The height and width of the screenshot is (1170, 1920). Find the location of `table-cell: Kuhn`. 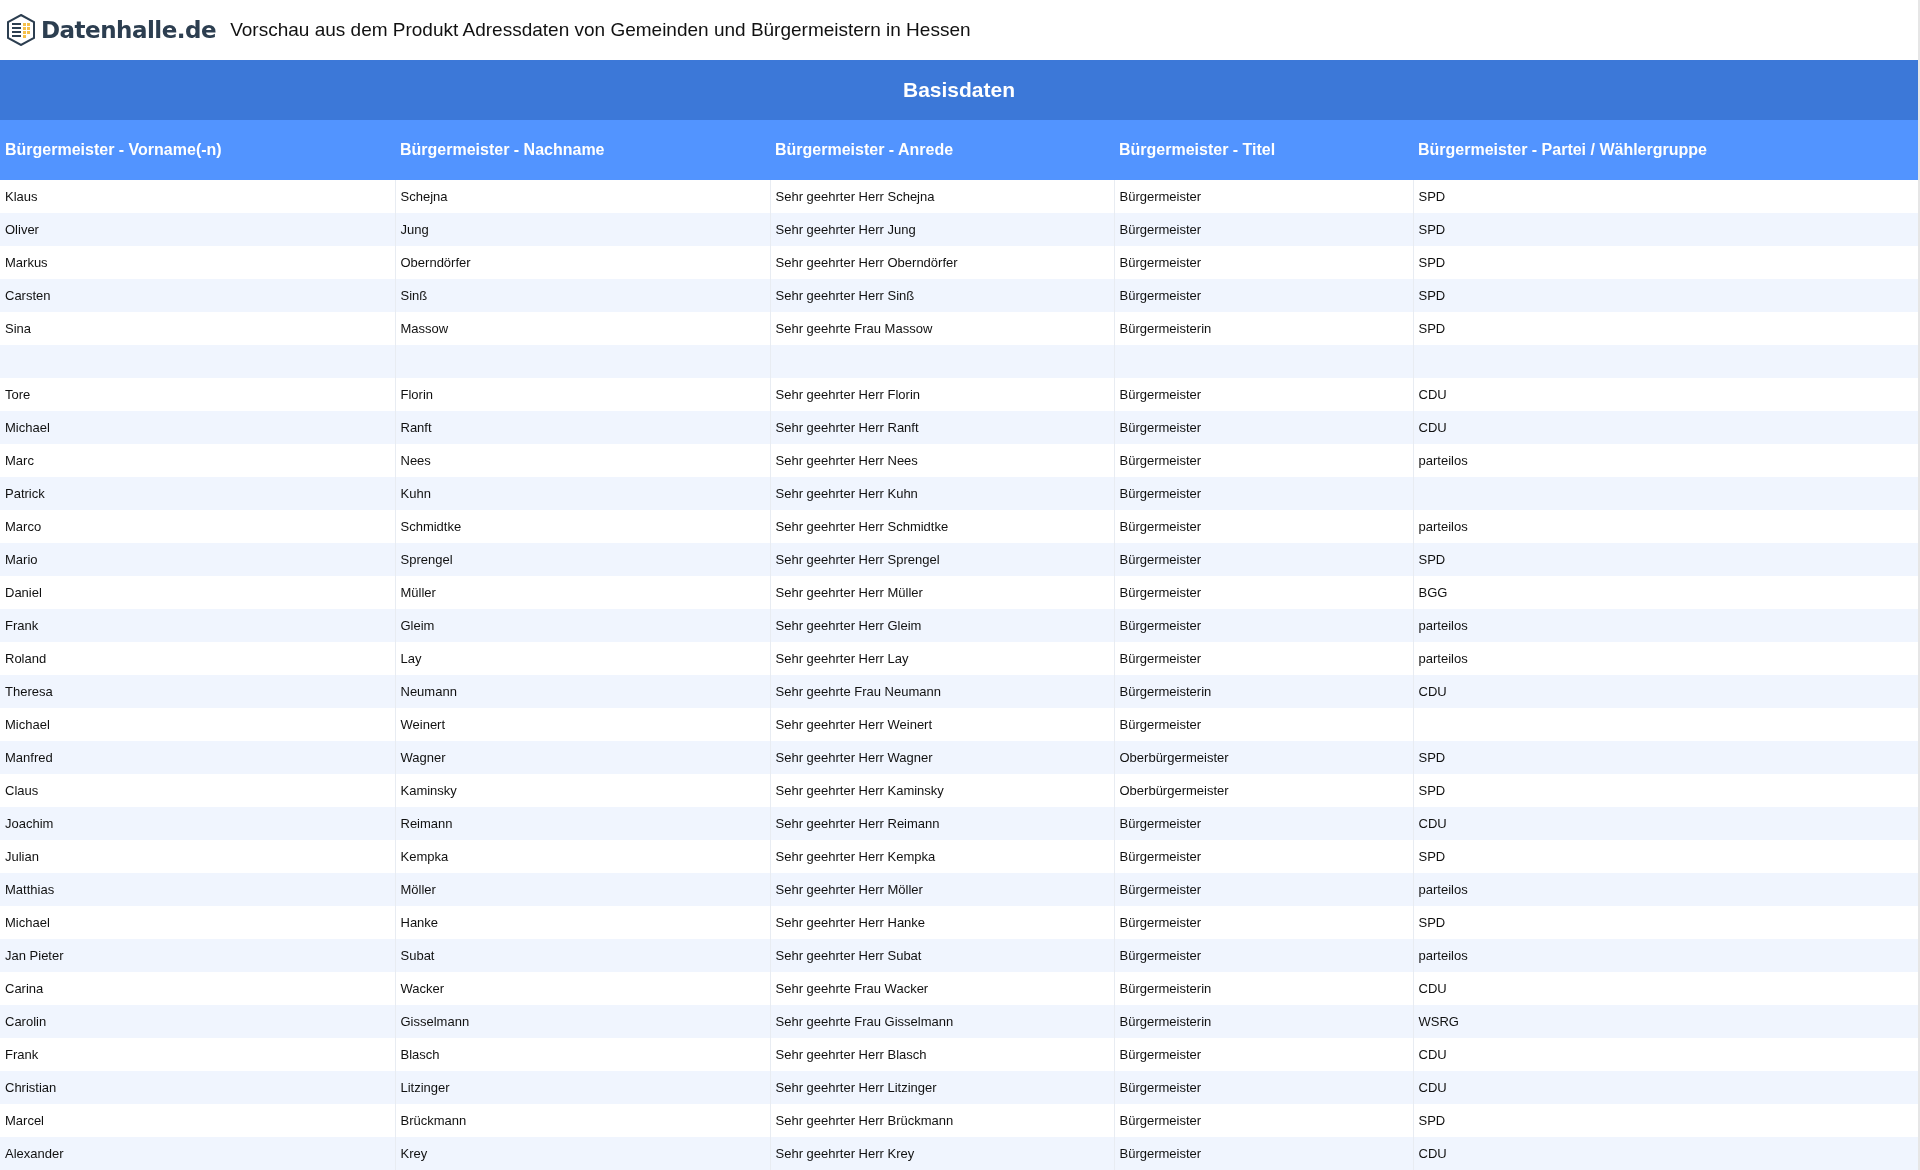

table-cell: Kuhn is located at coordinates (582, 493).